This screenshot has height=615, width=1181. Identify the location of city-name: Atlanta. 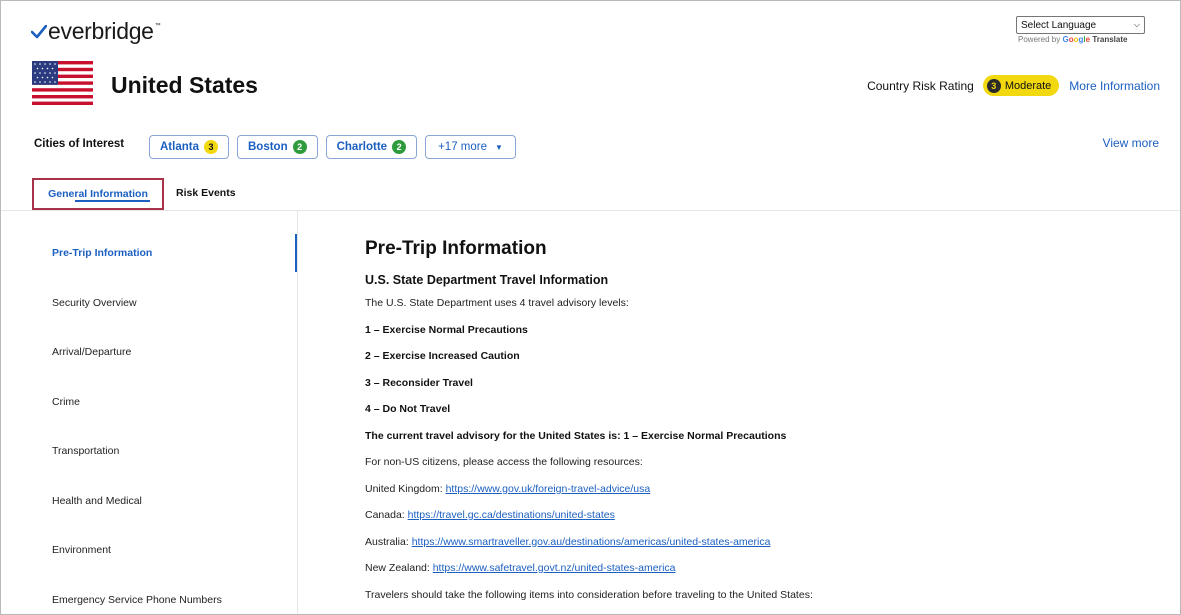
(179, 147).